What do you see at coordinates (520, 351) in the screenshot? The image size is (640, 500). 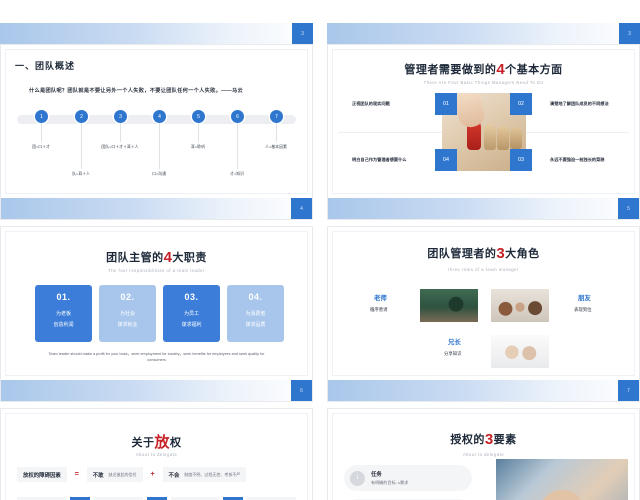 I see `two-men-talking-photo` at bounding box center [520, 351].